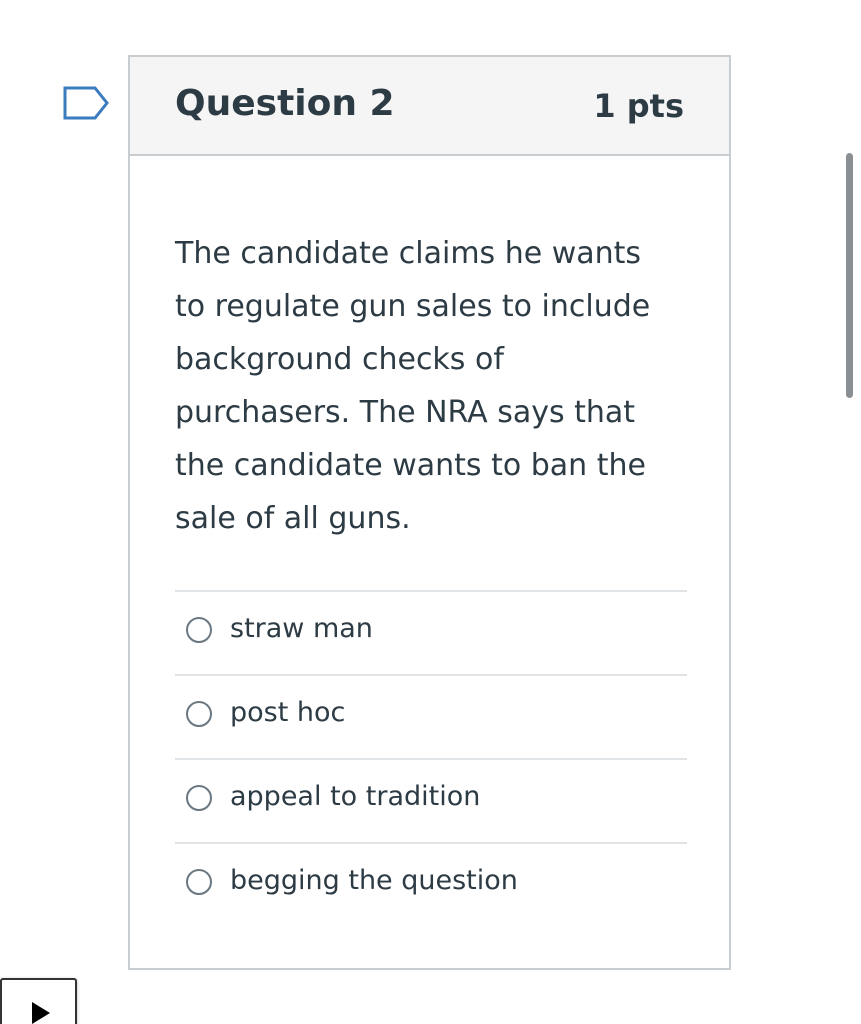  What do you see at coordinates (431, 632) in the screenshot?
I see `answer-option-straw-man: straw man` at bounding box center [431, 632].